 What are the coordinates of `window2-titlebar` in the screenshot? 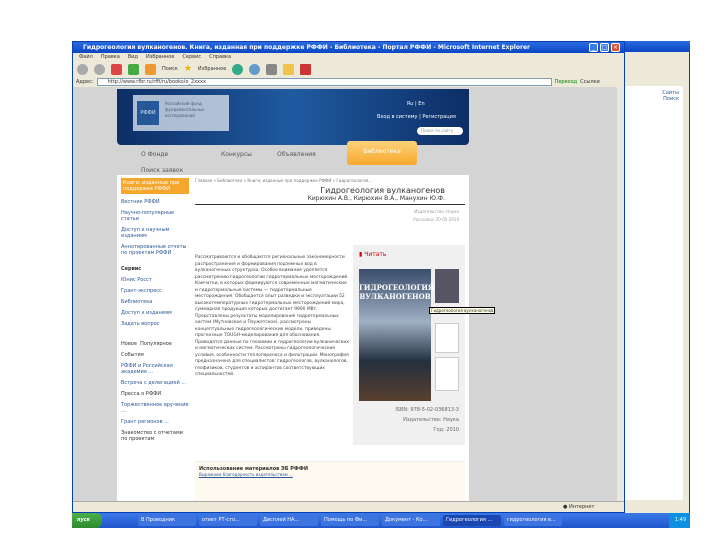 It's located at (657, 46).